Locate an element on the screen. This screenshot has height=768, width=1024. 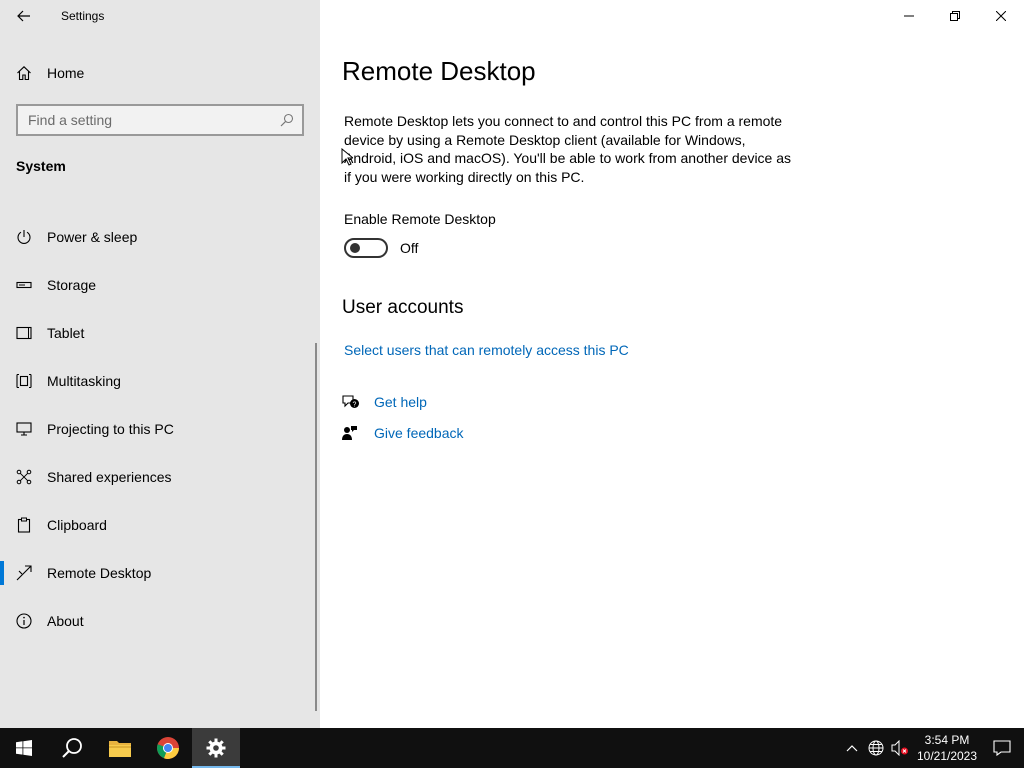
volume-button is located at coordinates (900, 748).